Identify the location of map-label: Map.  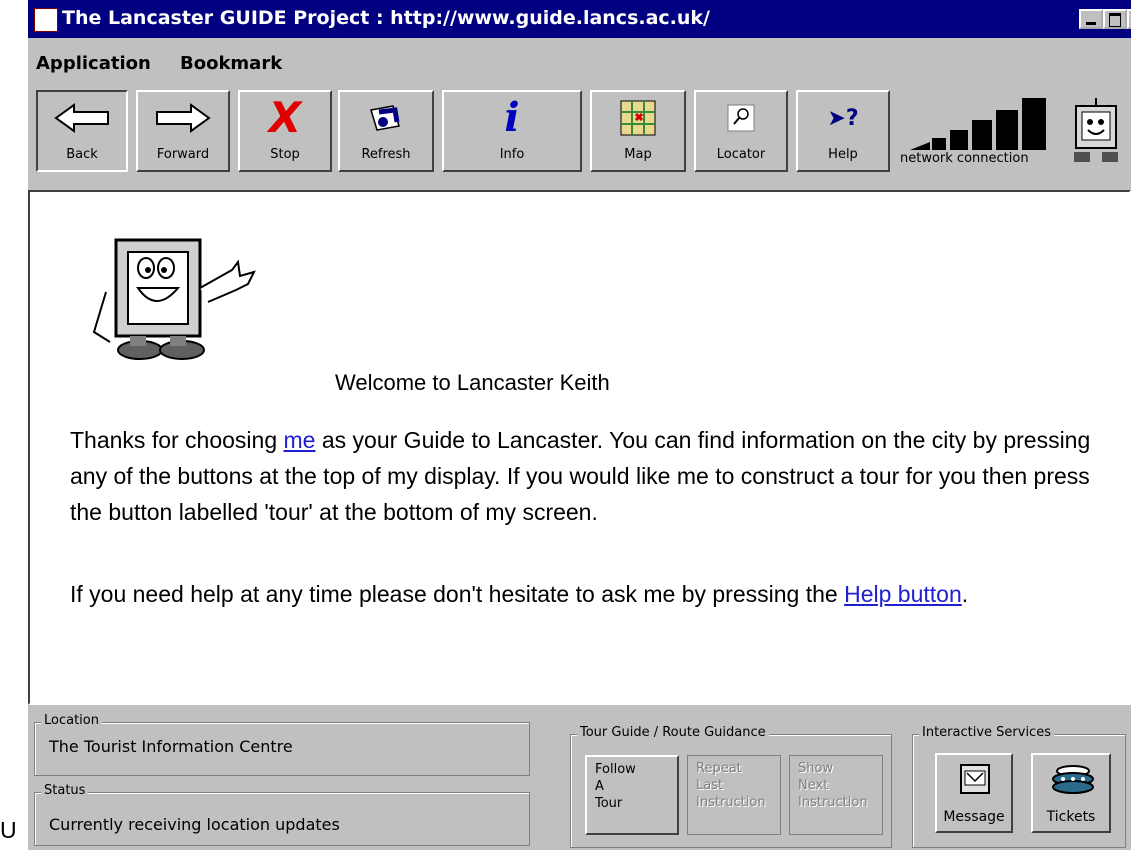
(638, 154).